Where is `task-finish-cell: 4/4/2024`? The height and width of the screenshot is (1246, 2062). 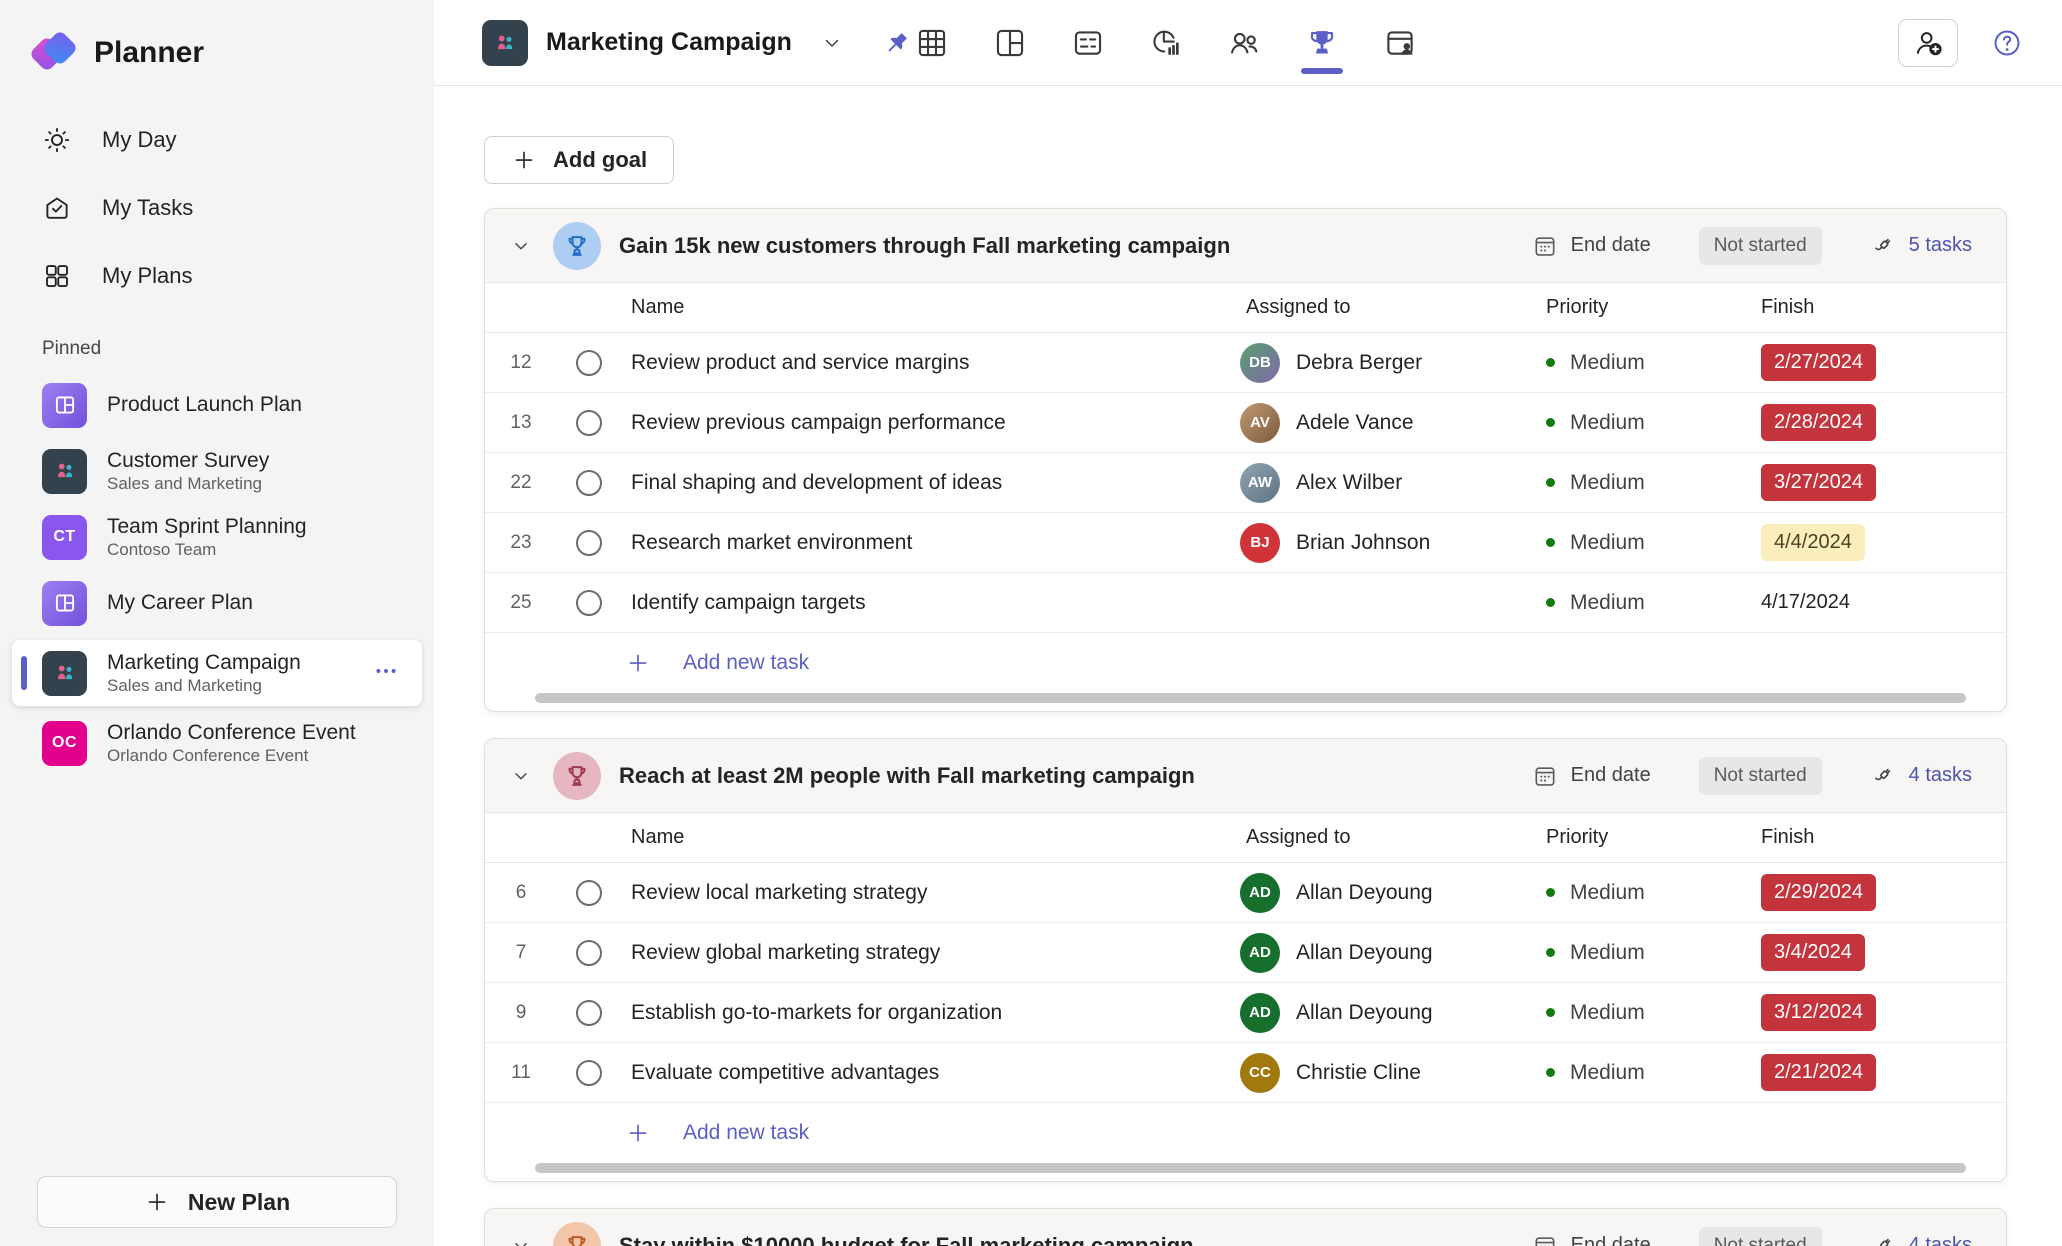
task-finish-cell: 4/4/2024 is located at coordinates (1868, 542).